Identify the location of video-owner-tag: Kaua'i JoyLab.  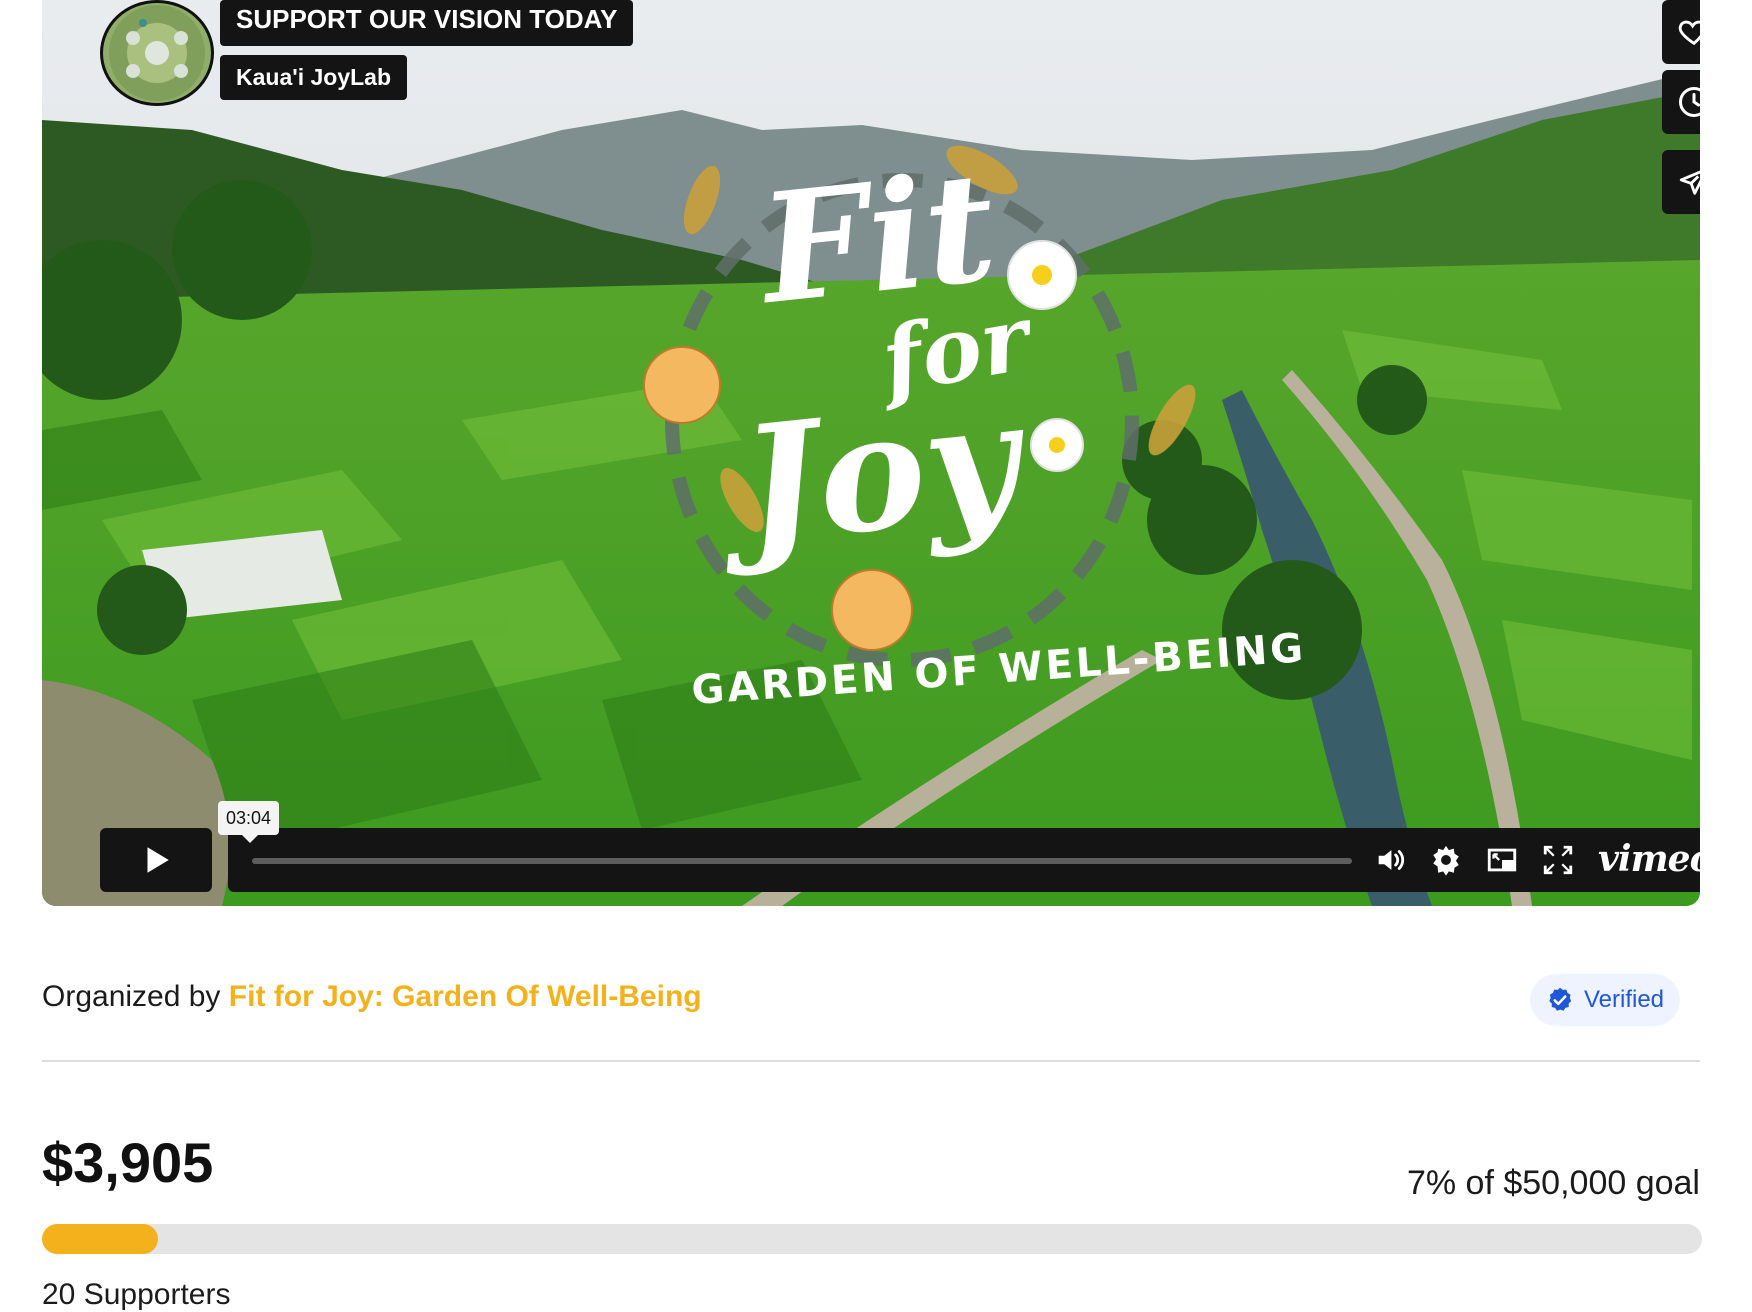
(314, 77).